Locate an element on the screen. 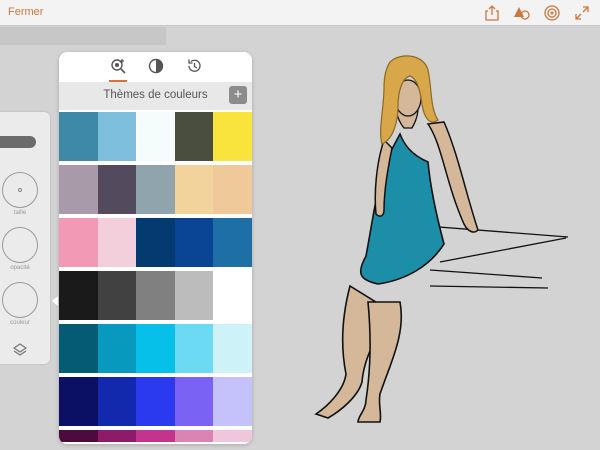  top-toolbar is located at coordinates (537, 13).